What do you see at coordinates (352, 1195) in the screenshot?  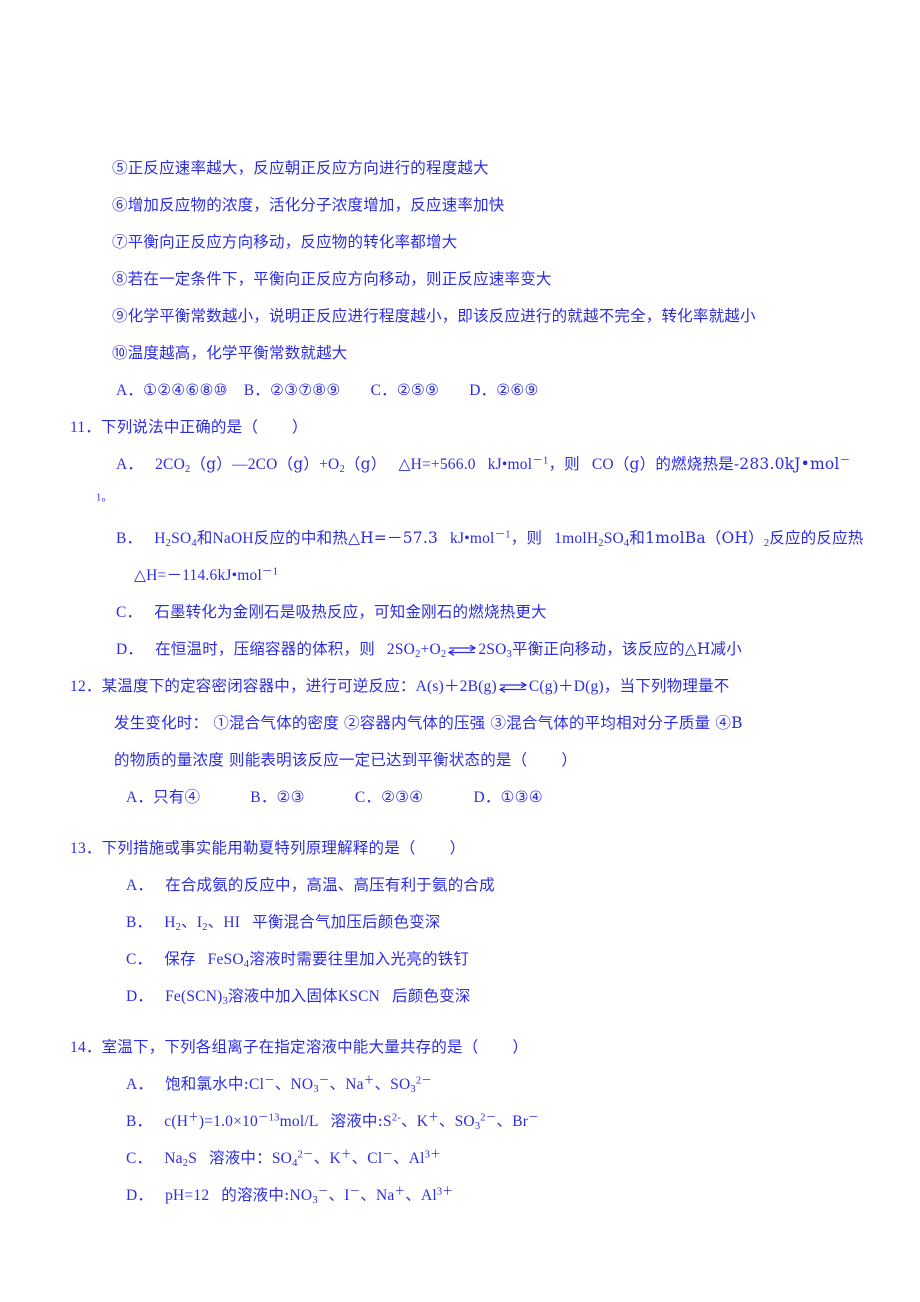 I see `ion-formula: I－` at bounding box center [352, 1195].